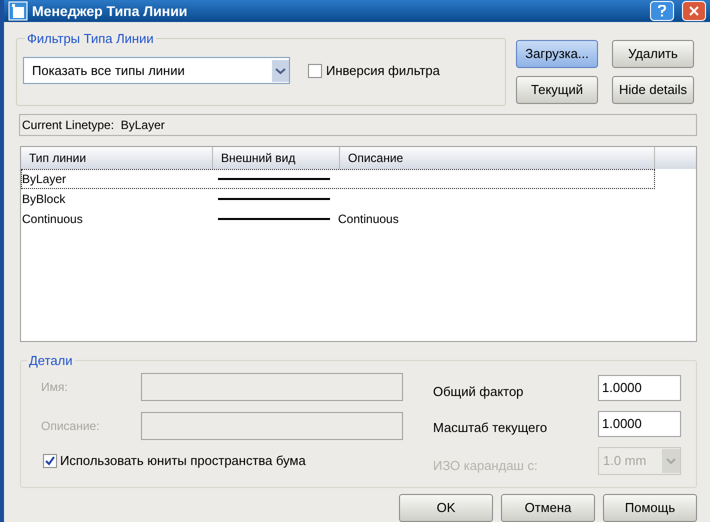 The height and width of the screenshot is (522, 710). I want to click on close-button, so click(694, 11).